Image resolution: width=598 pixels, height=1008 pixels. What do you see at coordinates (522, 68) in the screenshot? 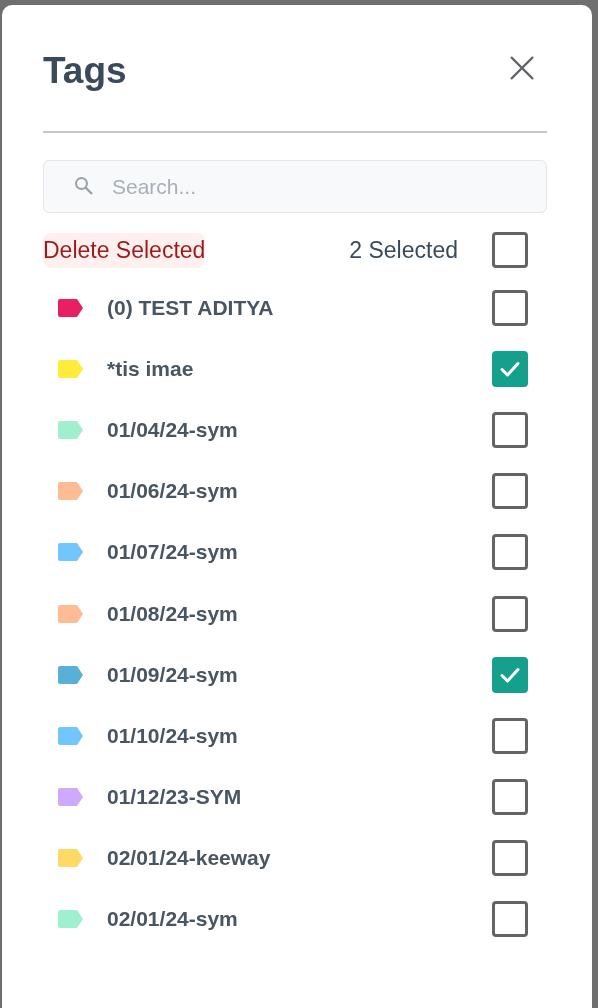
I see `close-button` at bounding box center [522, 68].